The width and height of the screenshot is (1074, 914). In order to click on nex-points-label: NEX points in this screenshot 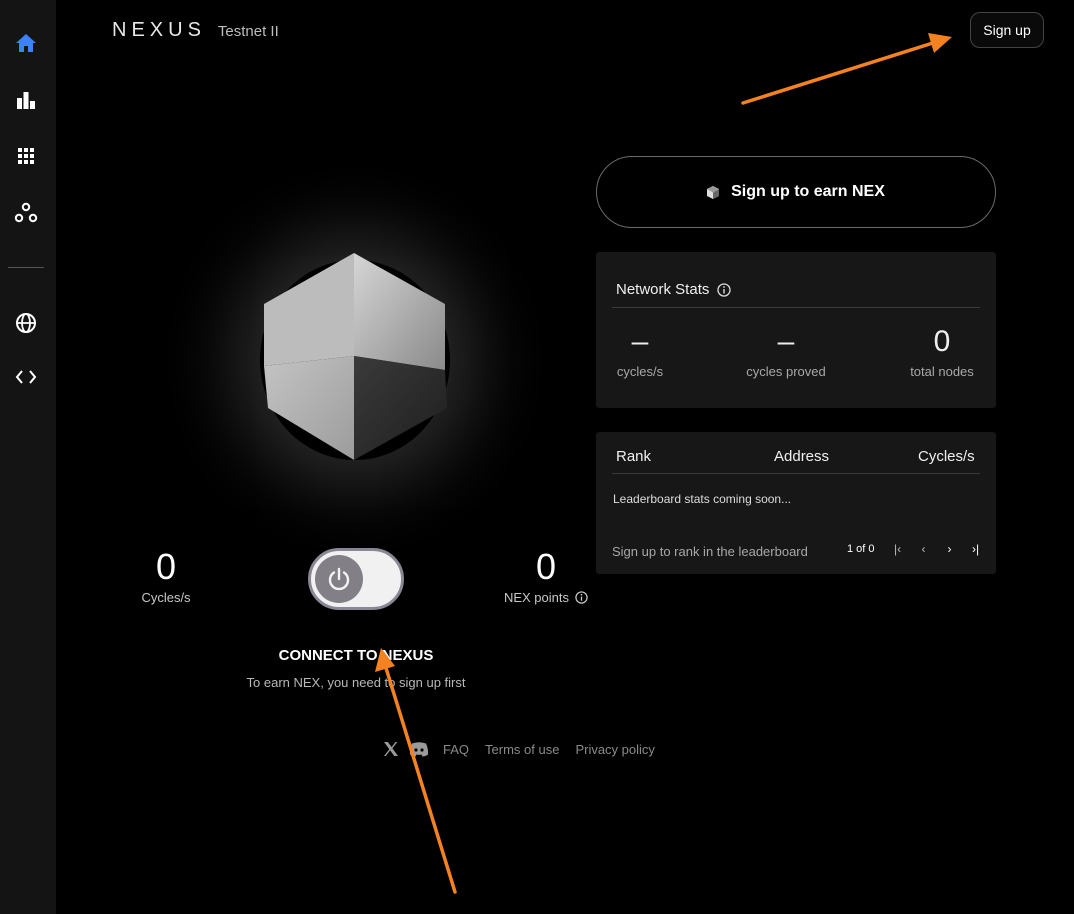, I will do `click(546, 597)`.